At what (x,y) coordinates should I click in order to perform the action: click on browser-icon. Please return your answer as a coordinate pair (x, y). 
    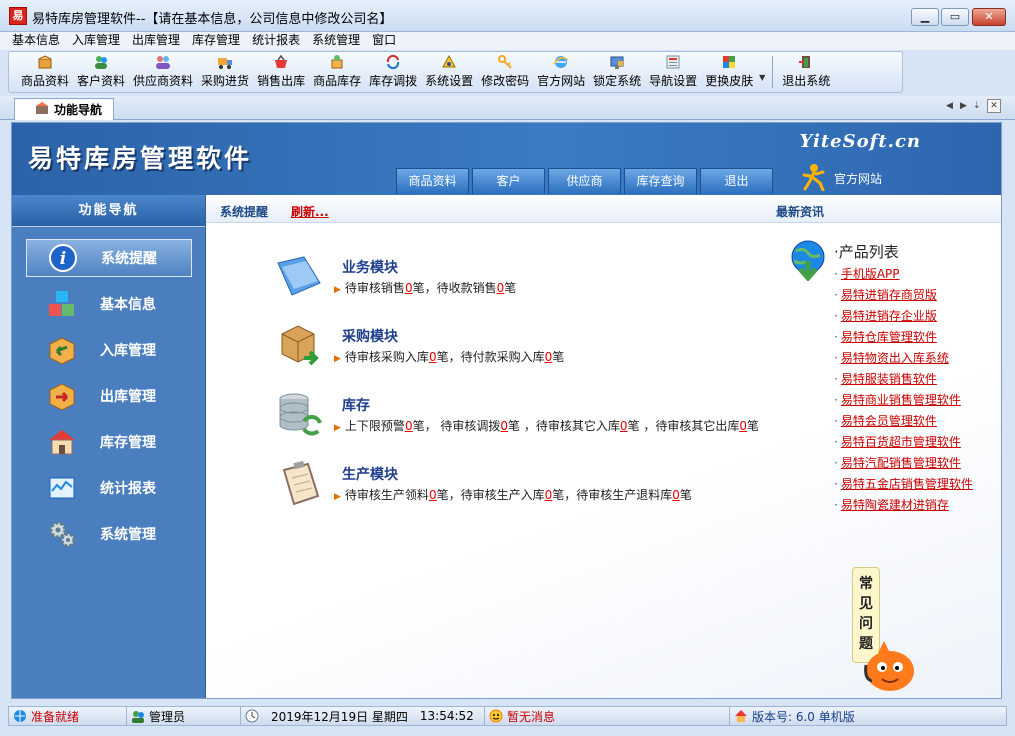
    Looking at the image, I should click on (561, 62).